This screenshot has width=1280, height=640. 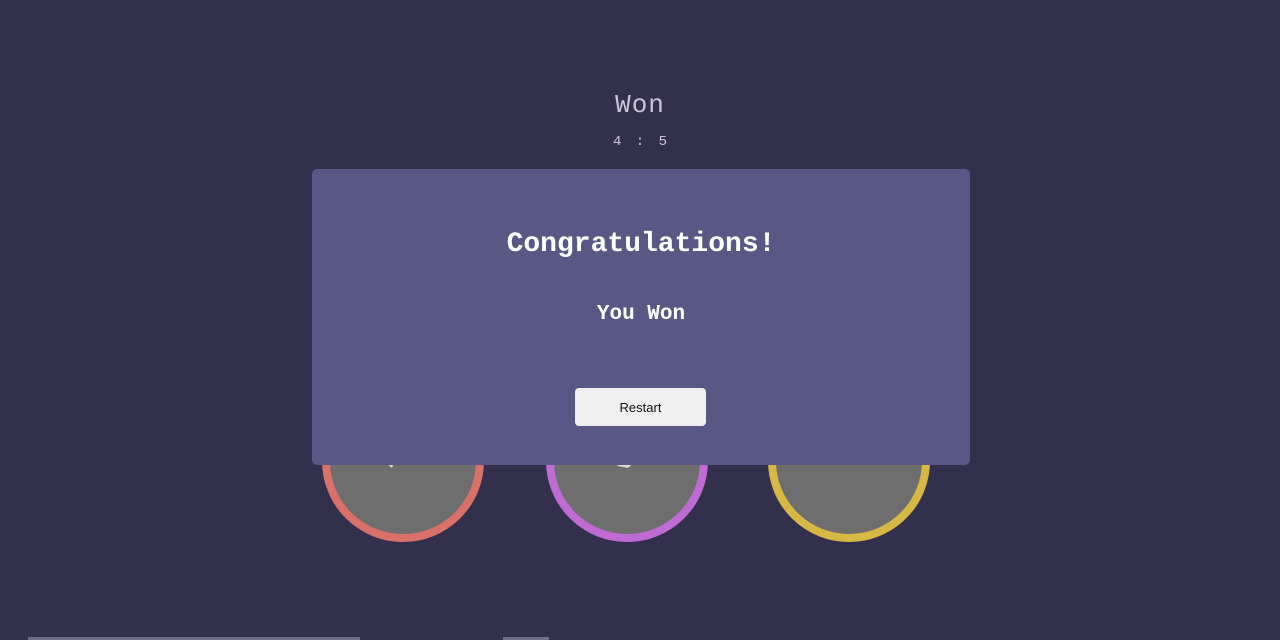 What do you see at coordinates (640, 407) in the screenshot?
I see `restart-button: Restart` at bounding box center [640, 407].